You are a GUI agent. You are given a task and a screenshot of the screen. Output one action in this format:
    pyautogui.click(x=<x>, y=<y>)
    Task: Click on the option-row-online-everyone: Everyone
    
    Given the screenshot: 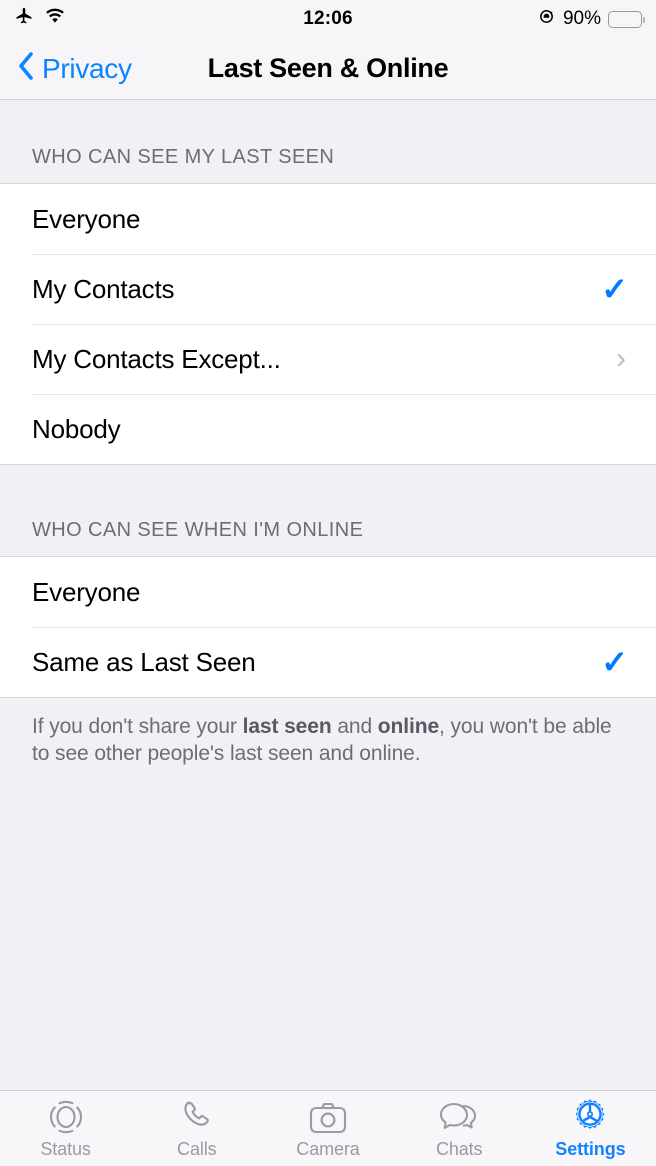 What is the action you would take?
    pyautogui.click(x=328, y=592)
    